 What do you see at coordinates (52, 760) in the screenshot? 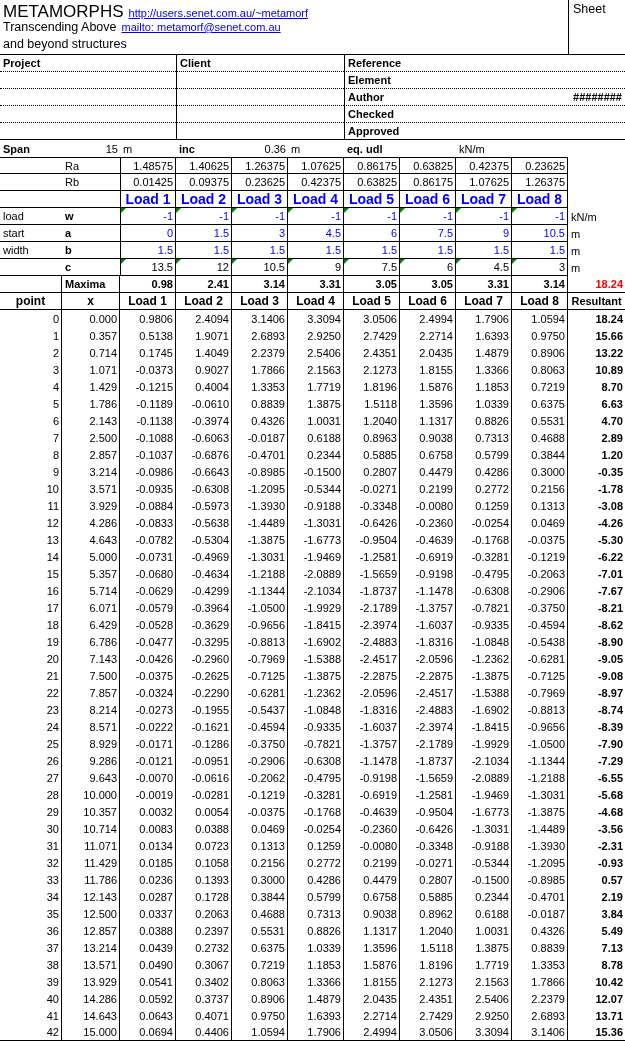
I see `table-cell: 26` at bounding box center [52, 760].